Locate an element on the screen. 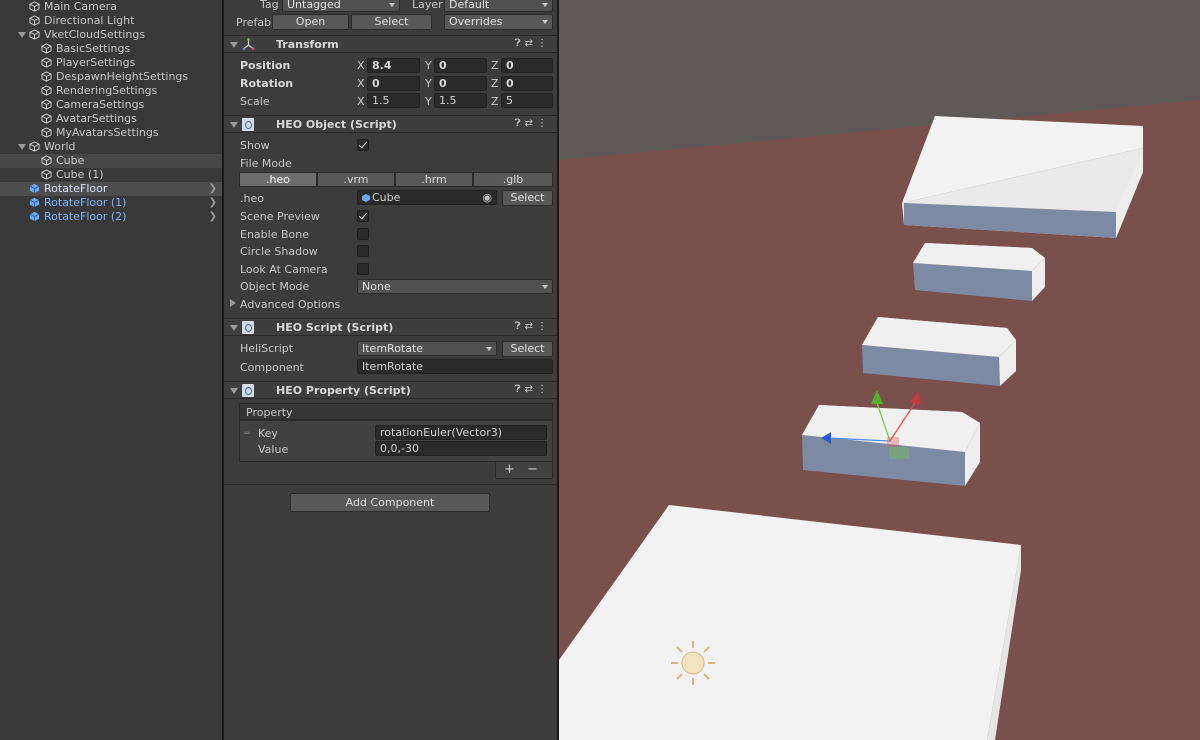 This screenshot has height=740, width=1200. position-y-label: Y is located at coordinates (428, 65).